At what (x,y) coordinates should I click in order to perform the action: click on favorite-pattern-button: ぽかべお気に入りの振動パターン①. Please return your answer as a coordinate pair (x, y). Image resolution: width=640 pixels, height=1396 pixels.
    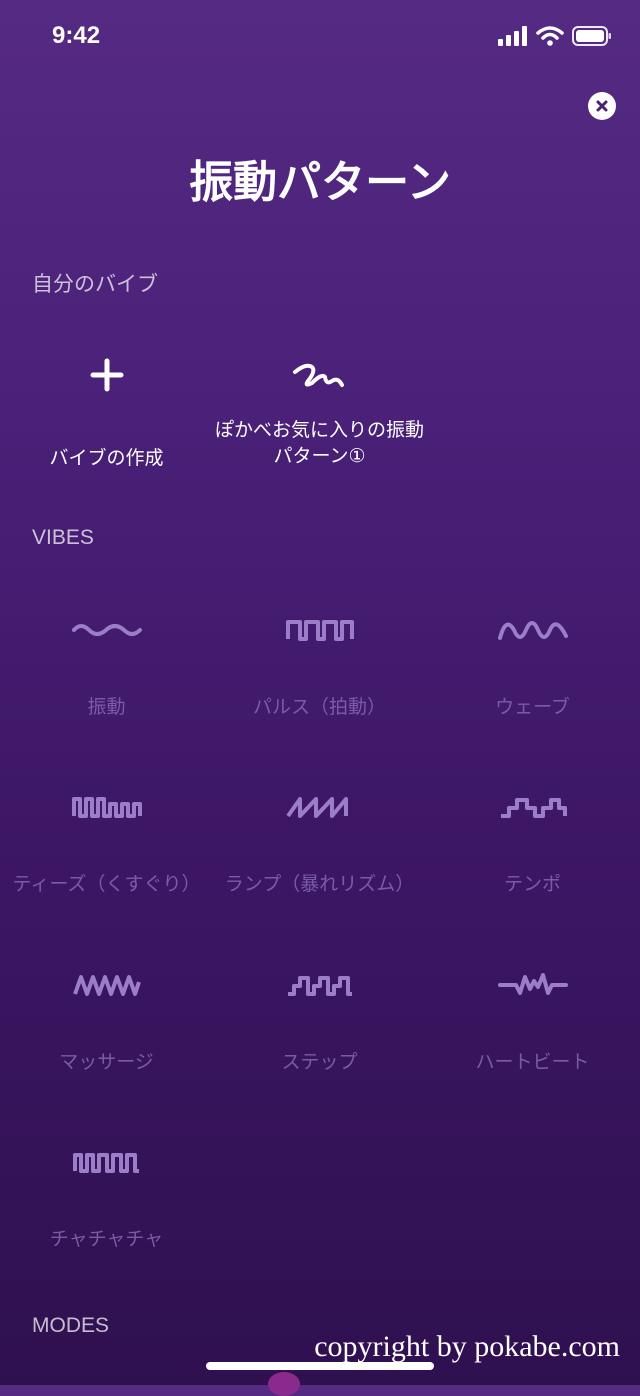
    Looking at the image, I should click on (319, 412).